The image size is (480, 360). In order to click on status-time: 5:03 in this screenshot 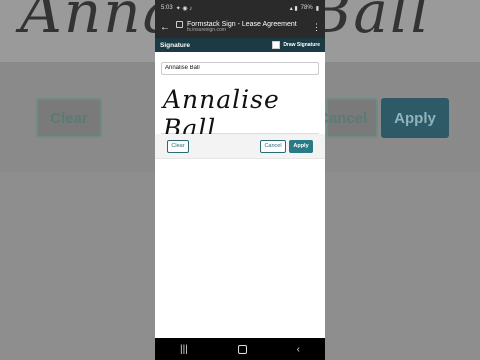, I will do `click(167, 8)`.